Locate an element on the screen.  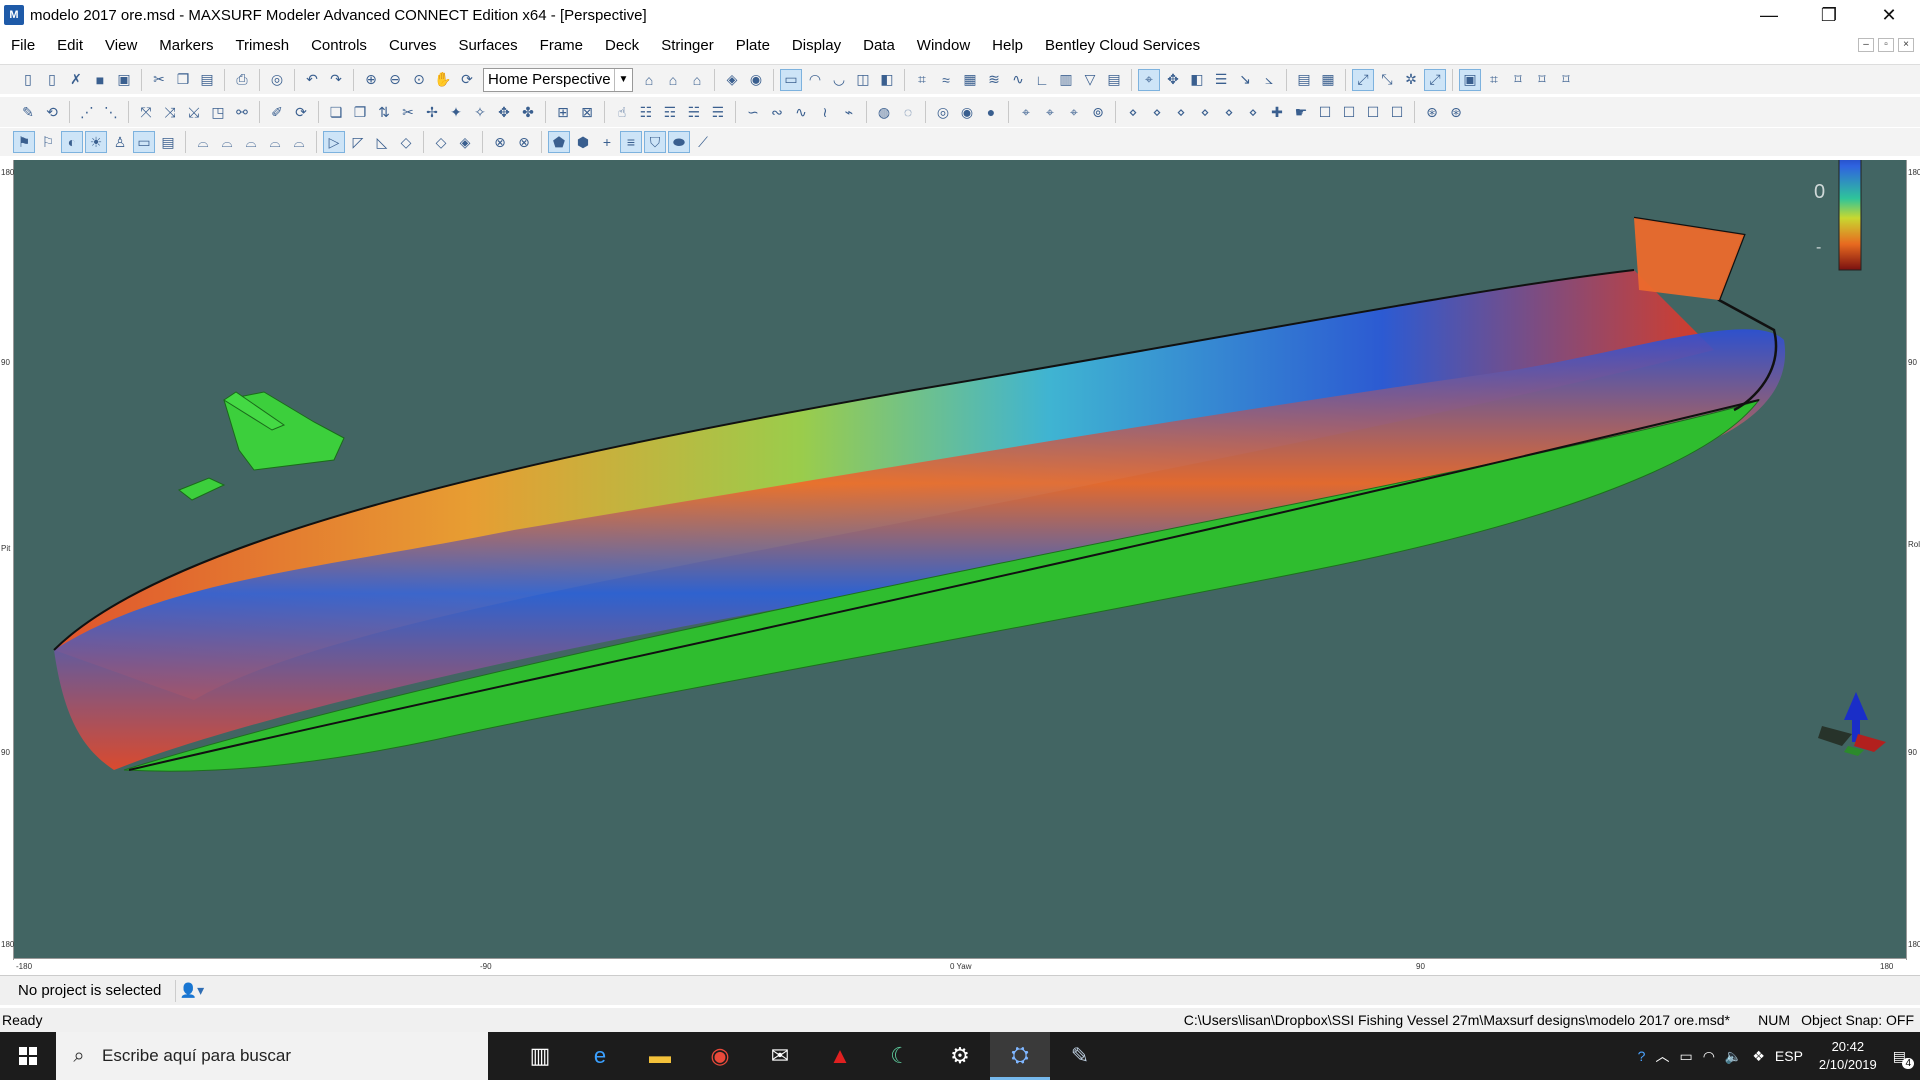
menu-plate: Plate is located at coordinates (753, 46).